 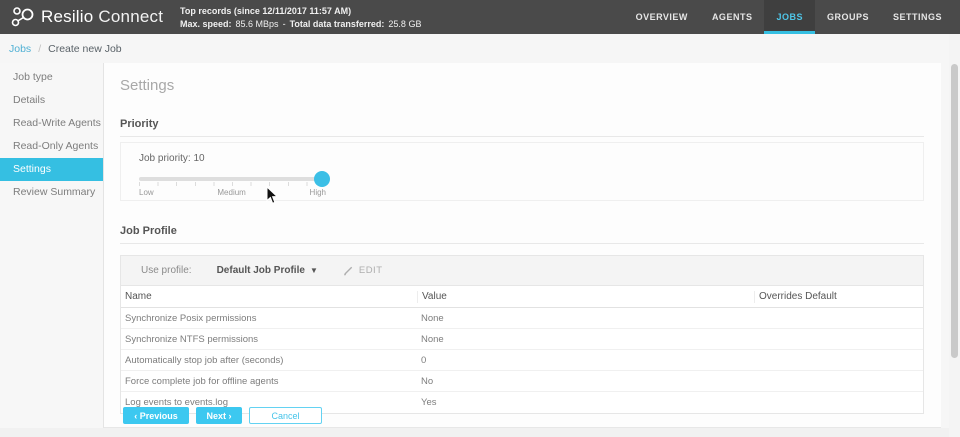 I want to click on wizard-footer: ‹ Previous Next › Cancel, so click(x=222, y=415).